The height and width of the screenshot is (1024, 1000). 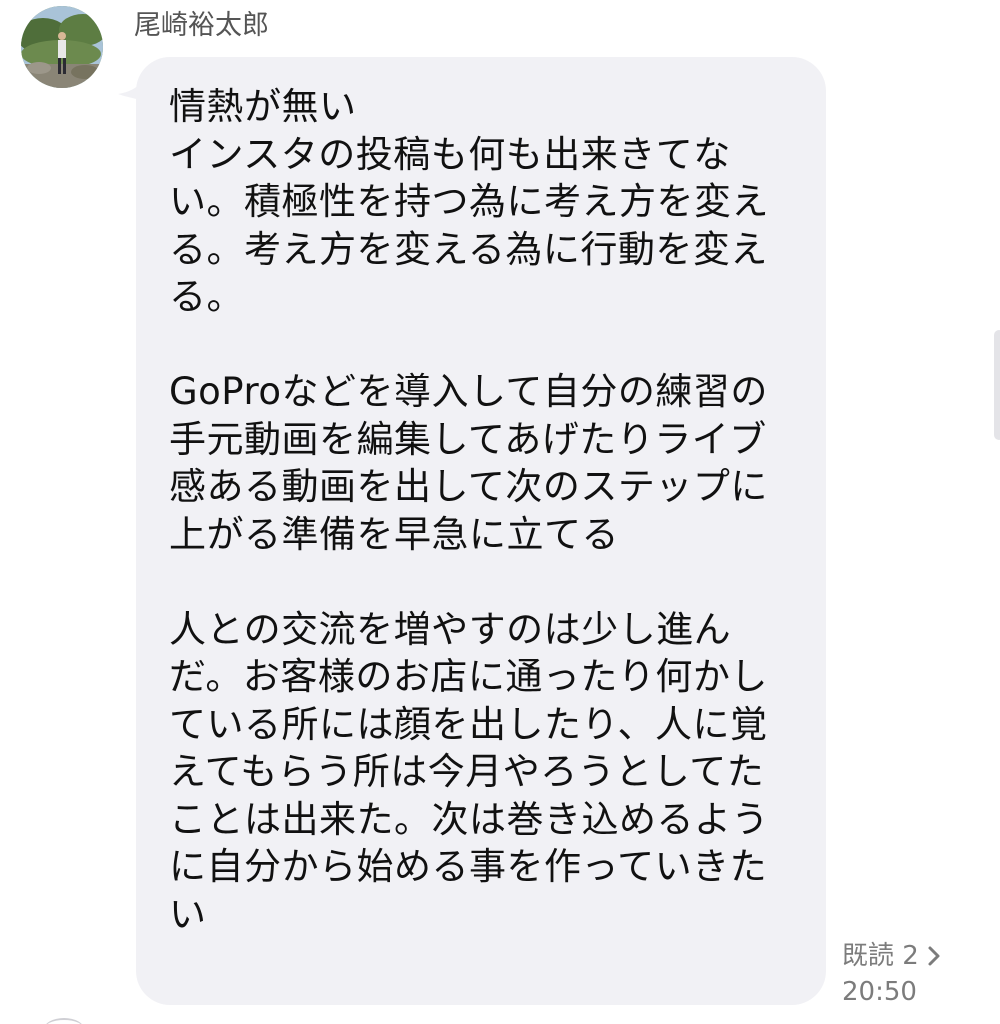 I want to click on sender-avatar, so click(x=62, y=47).